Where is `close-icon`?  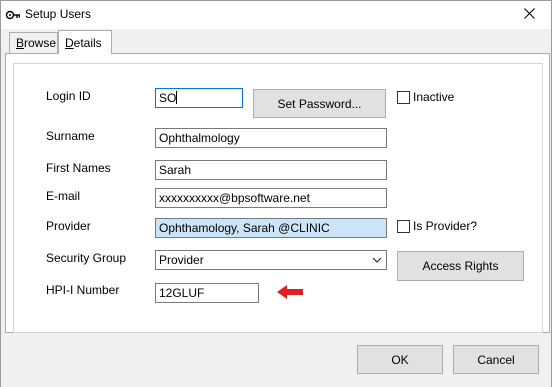 close-icon is located at coordinates (529, 15).